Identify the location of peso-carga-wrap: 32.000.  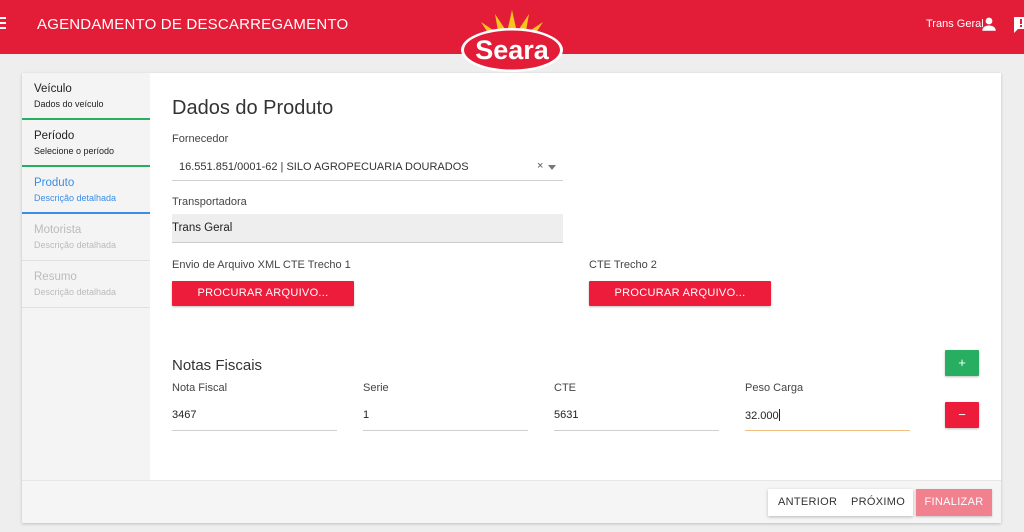
(762, 415).